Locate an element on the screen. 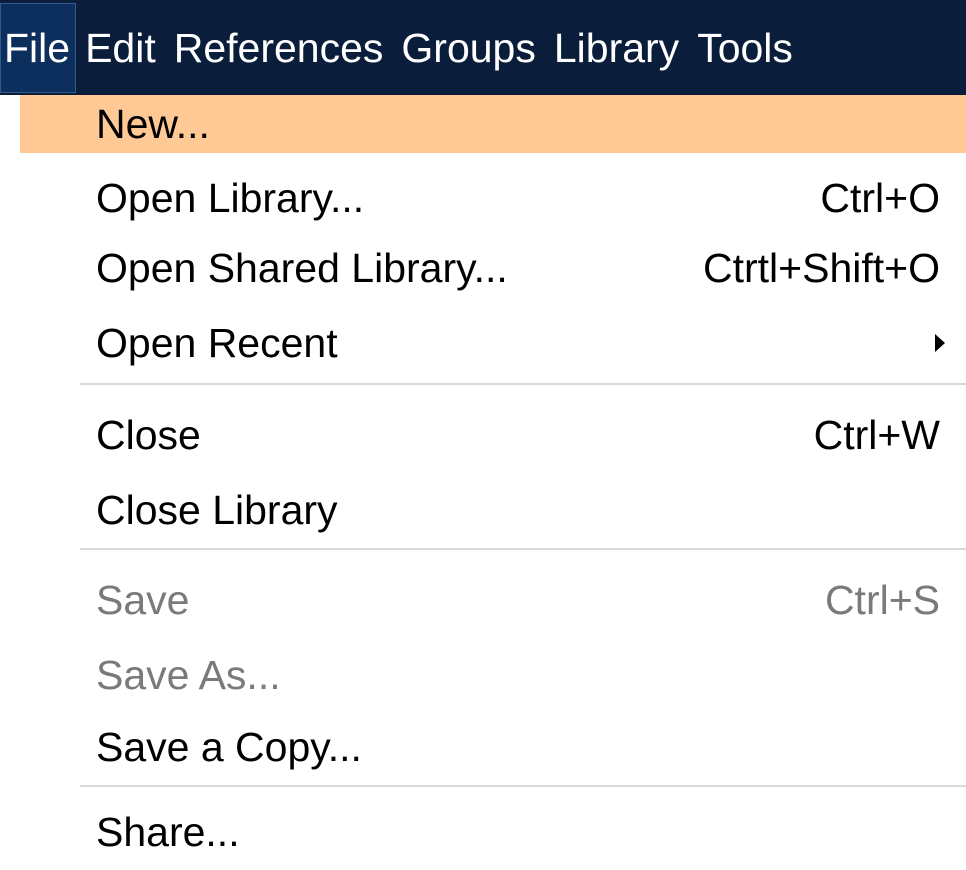 The height and width of the screenshot is (870, 966). menubar-references: References is located at coordinates (279, 48).